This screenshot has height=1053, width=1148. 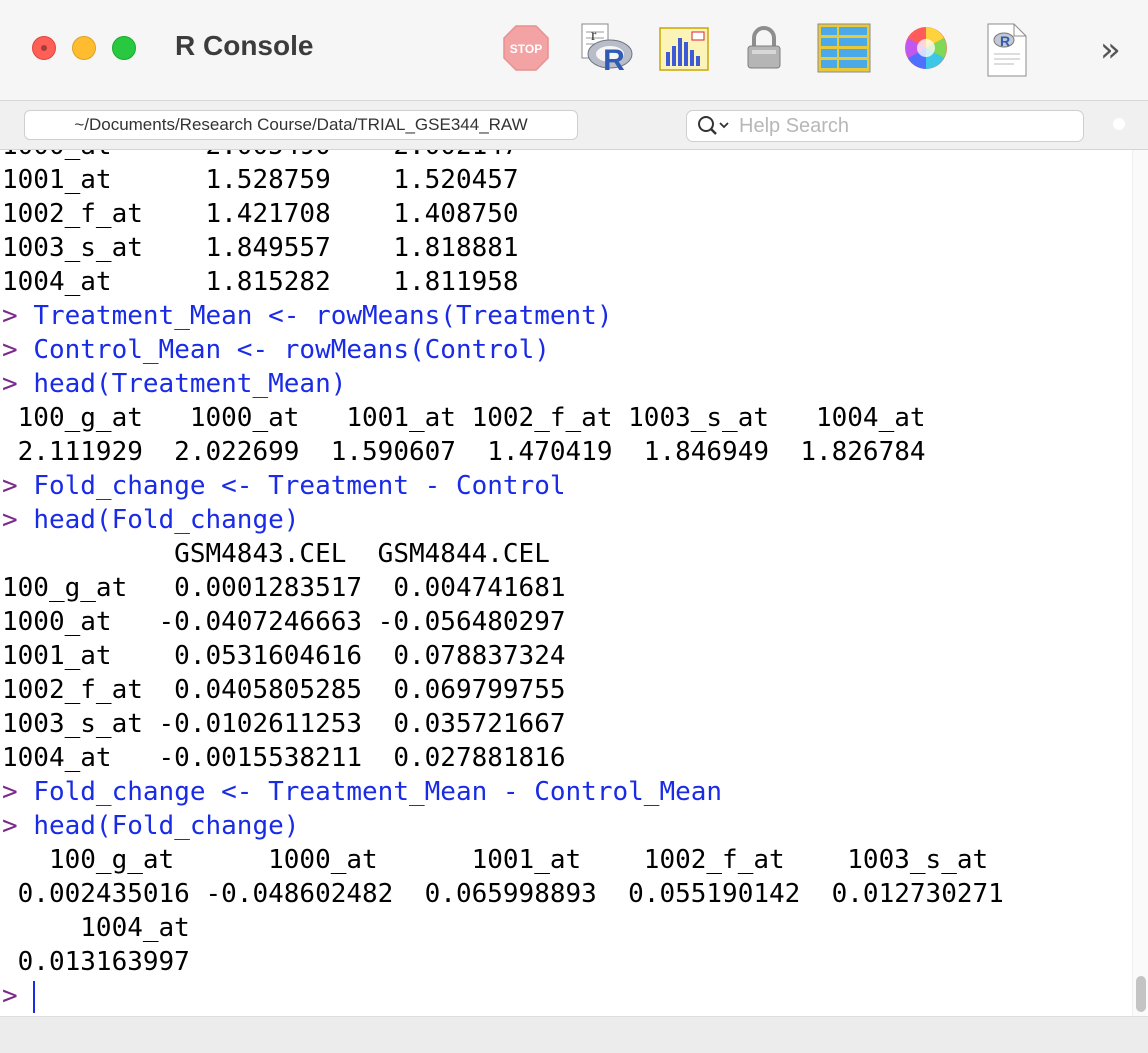 What do you see at coordinates (104, 928) in the screenshot?
I see `console-output-line: 1004_at` at bounding box center [104, 928].